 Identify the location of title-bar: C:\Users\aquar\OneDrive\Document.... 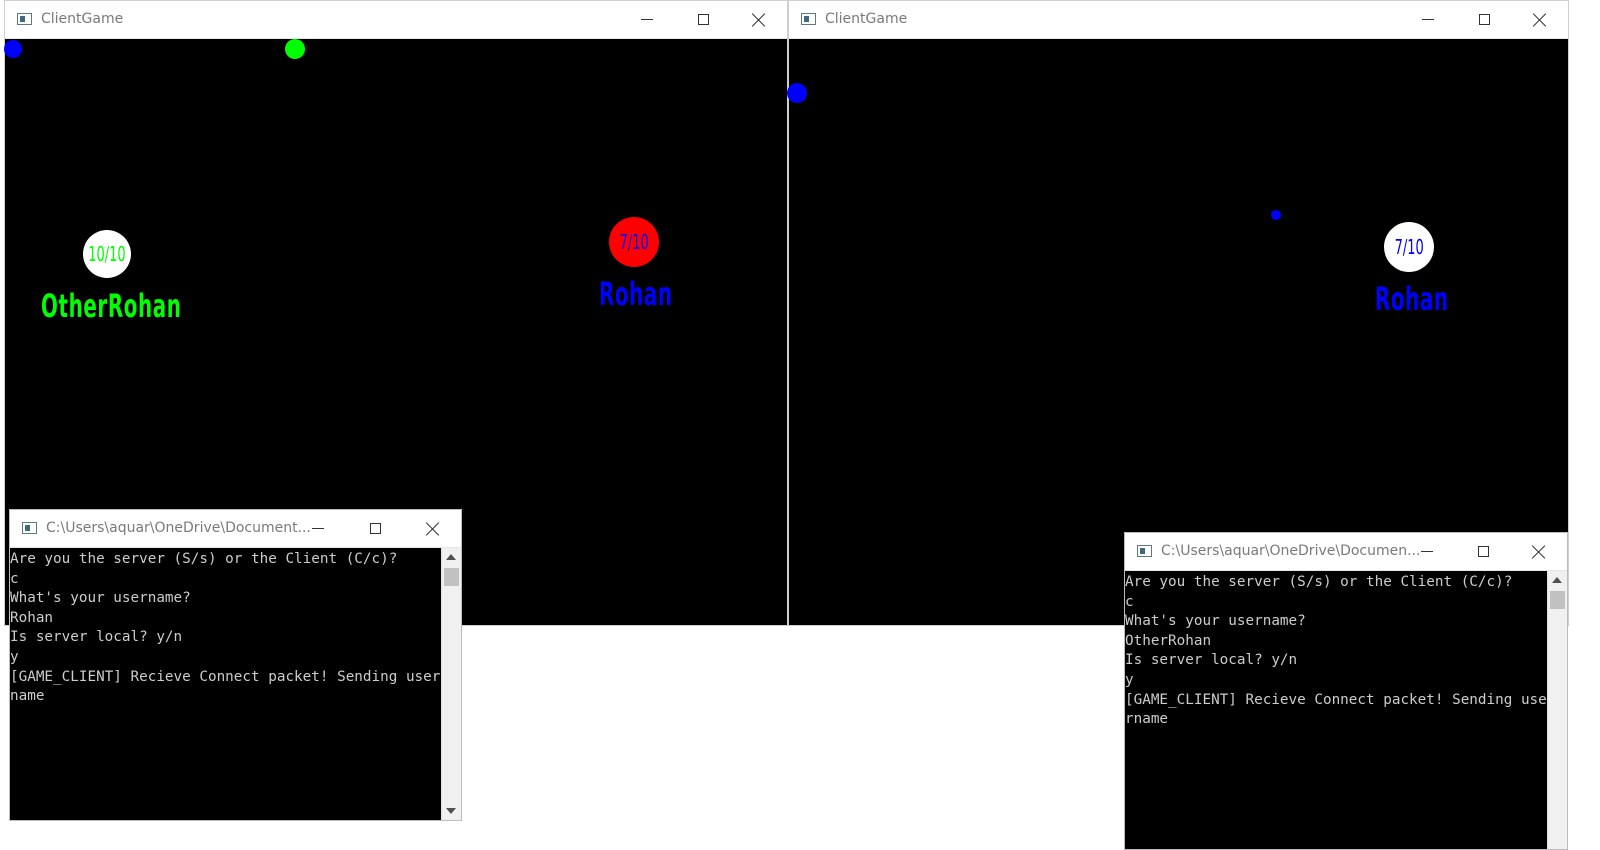
(235, 529).